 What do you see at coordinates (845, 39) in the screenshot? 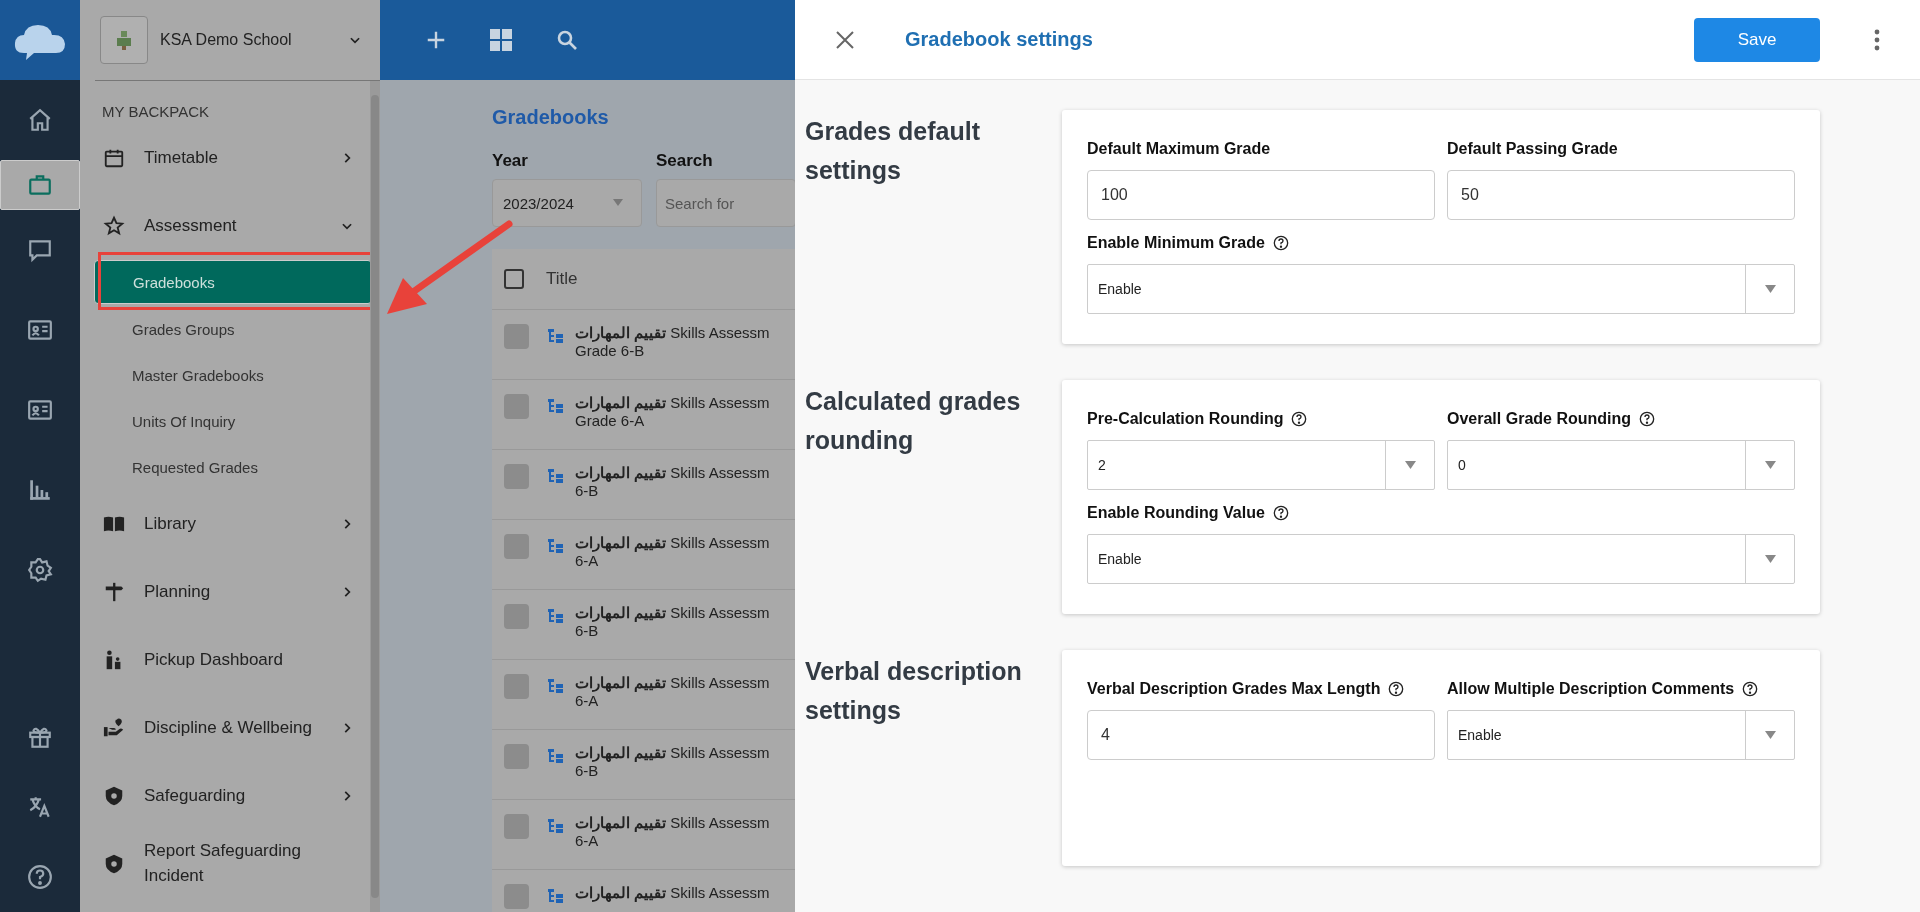
I see `close-icon` at bounding box center [845, 39].